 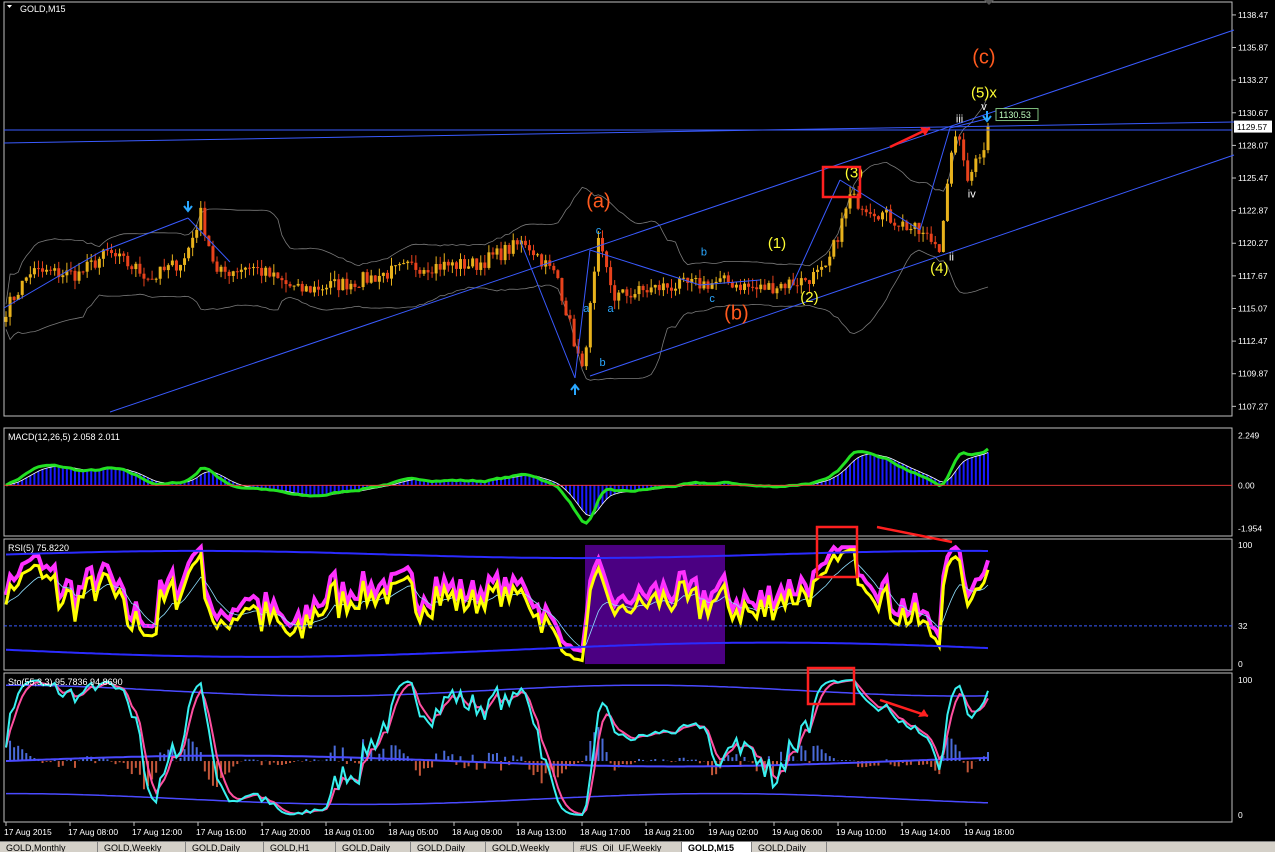 I want to click on stoch-signal-line, so click(x=497, y=747).